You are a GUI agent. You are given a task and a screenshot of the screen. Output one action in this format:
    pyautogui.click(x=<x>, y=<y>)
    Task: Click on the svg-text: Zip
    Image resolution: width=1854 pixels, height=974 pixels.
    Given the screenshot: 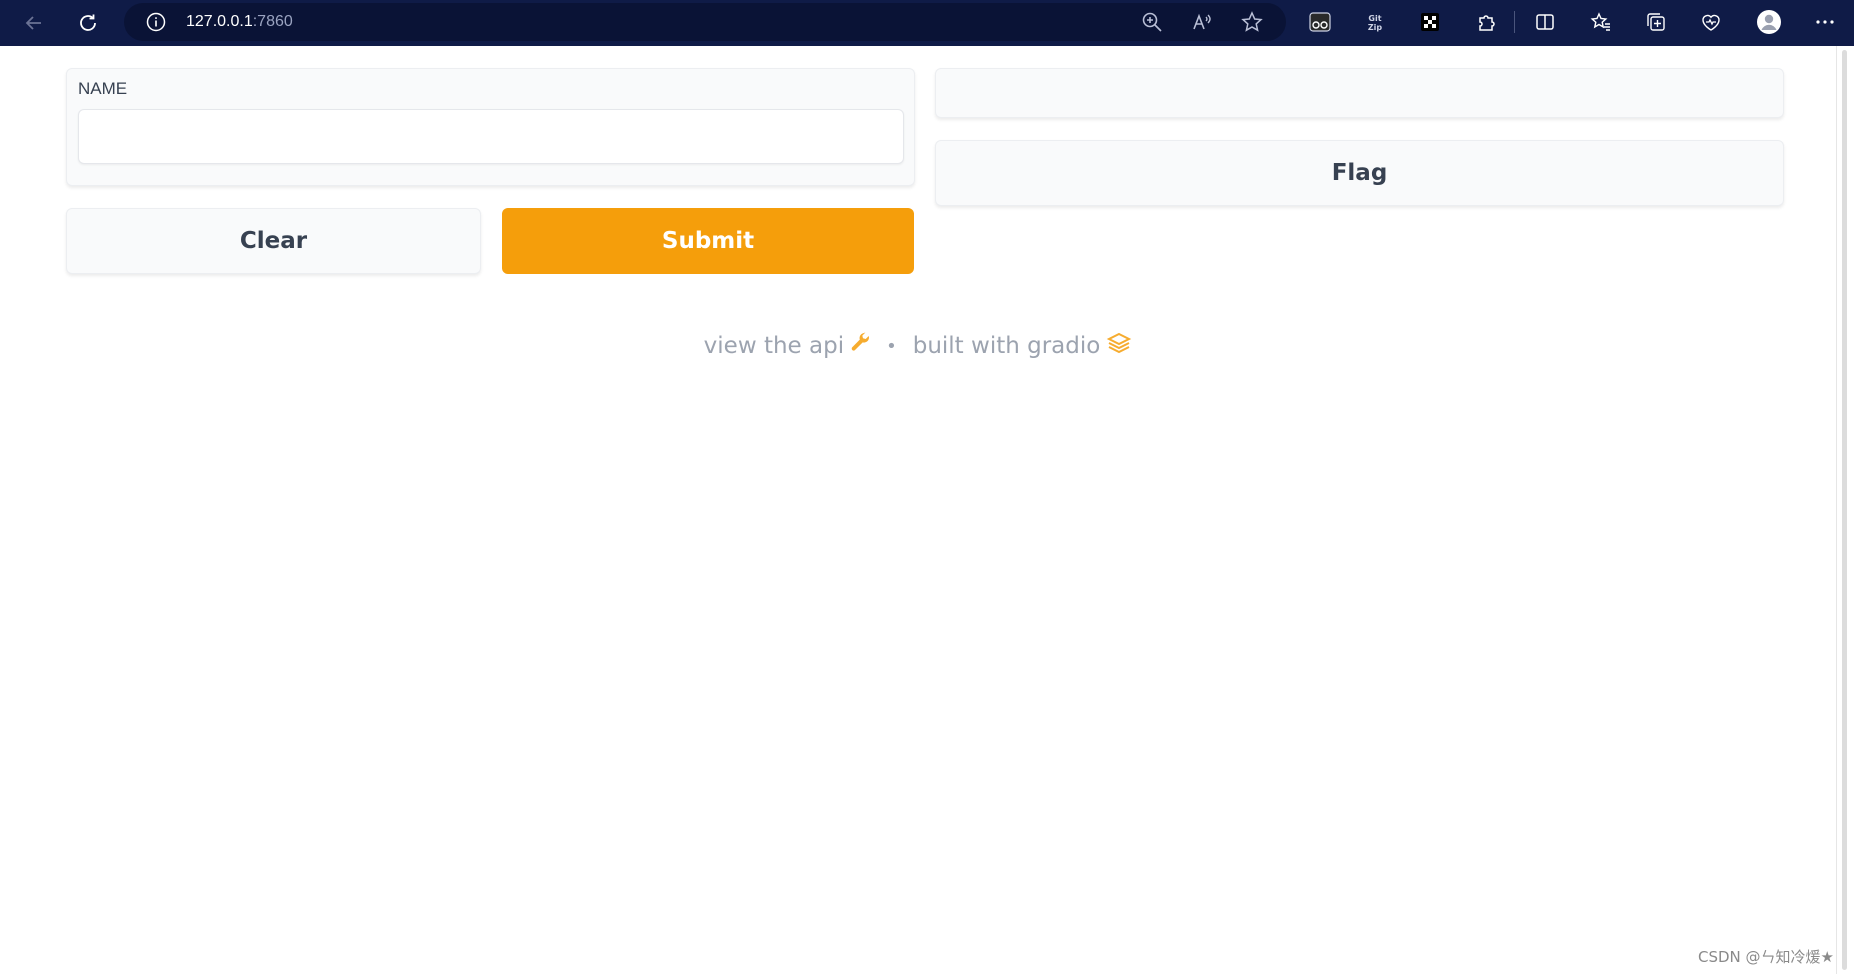 What is the action you would take?
    pyautogui.click(x=1375, y=27)
    